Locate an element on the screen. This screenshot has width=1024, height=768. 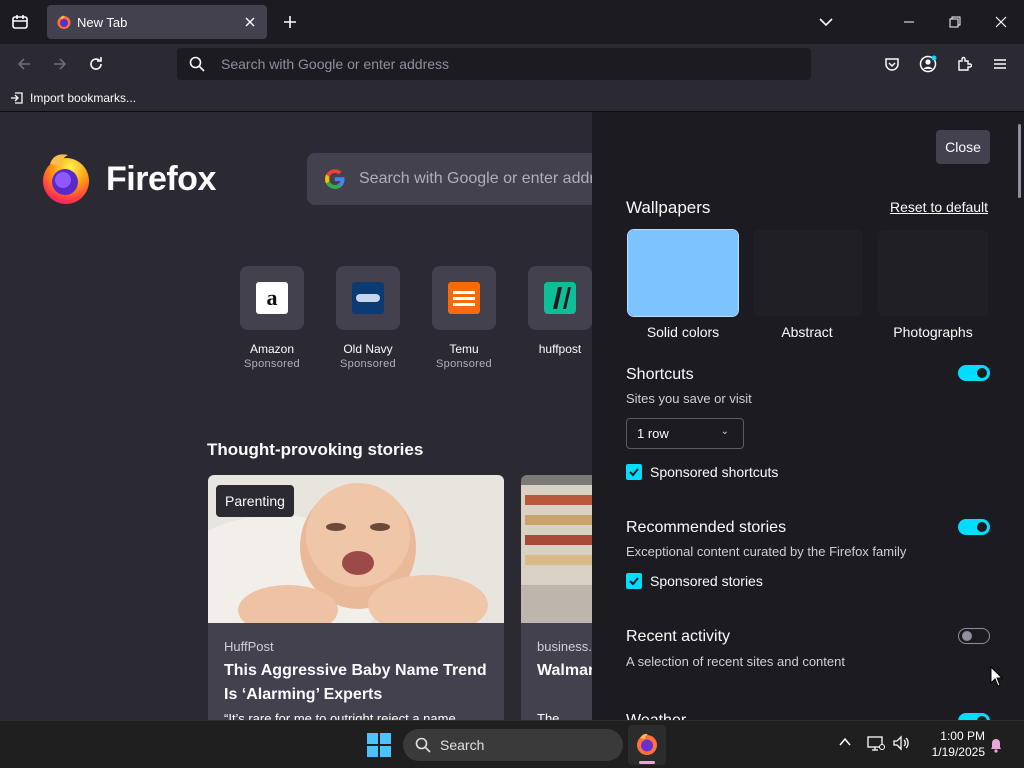
tab-new-tab: New Tab is located at coordinates (157, 22).